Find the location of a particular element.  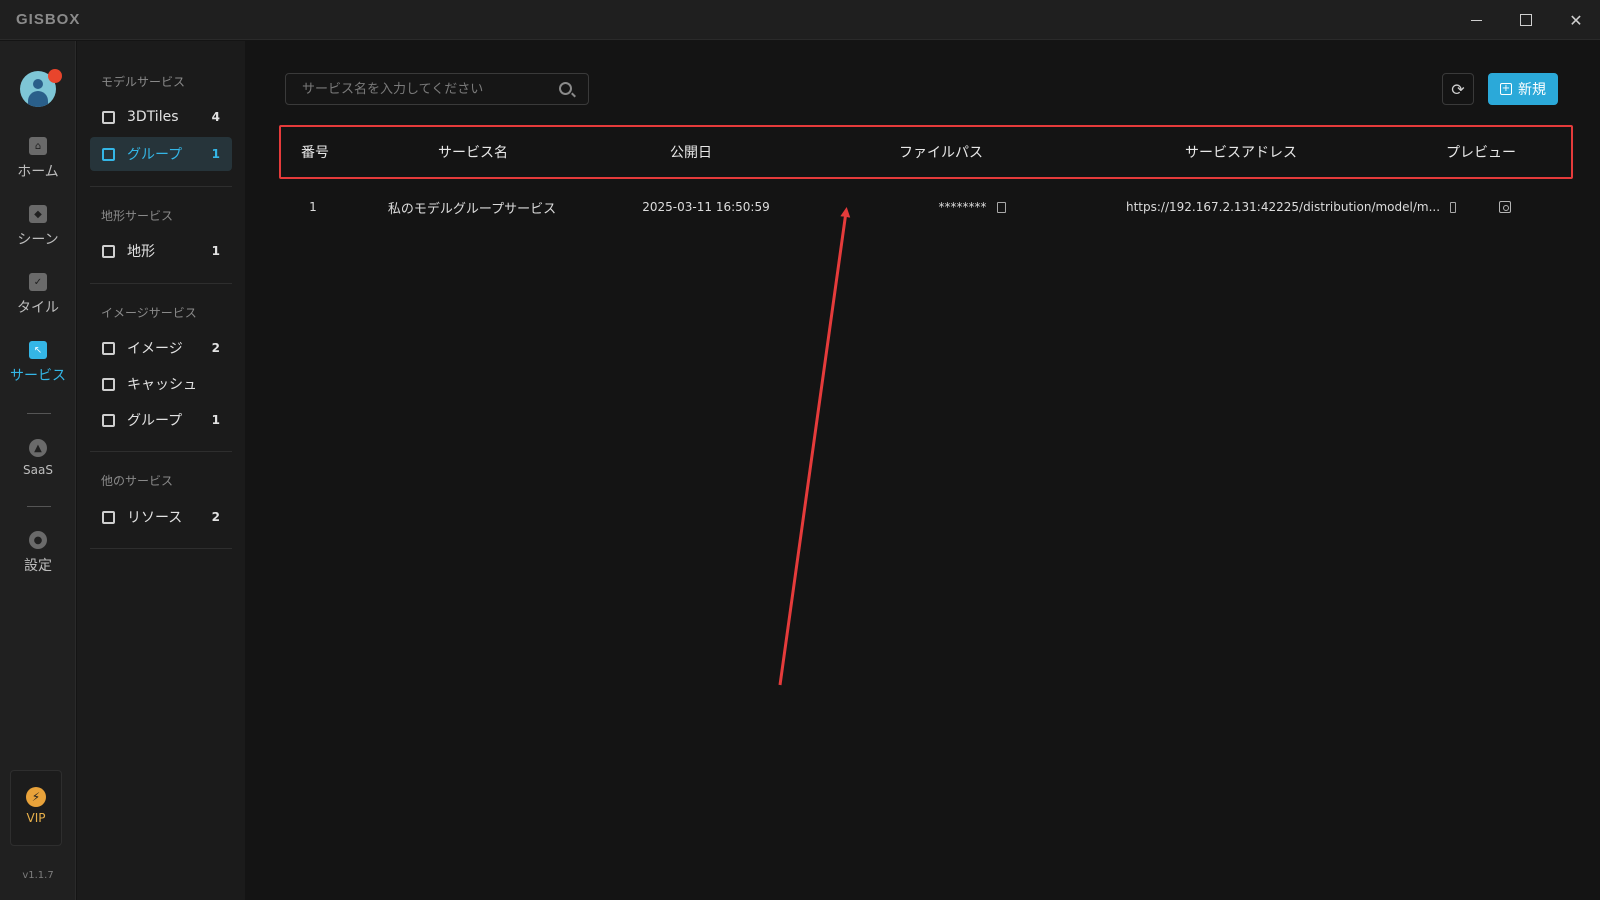

annotation-arrow is located at coordinates (814, 446).